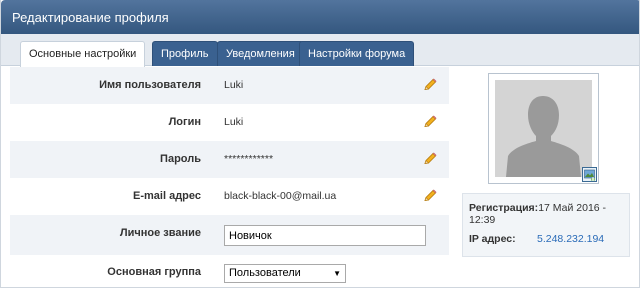 The image size is (640, 288). I want to click on group-select-value: Пользователи, so click(265, 273).